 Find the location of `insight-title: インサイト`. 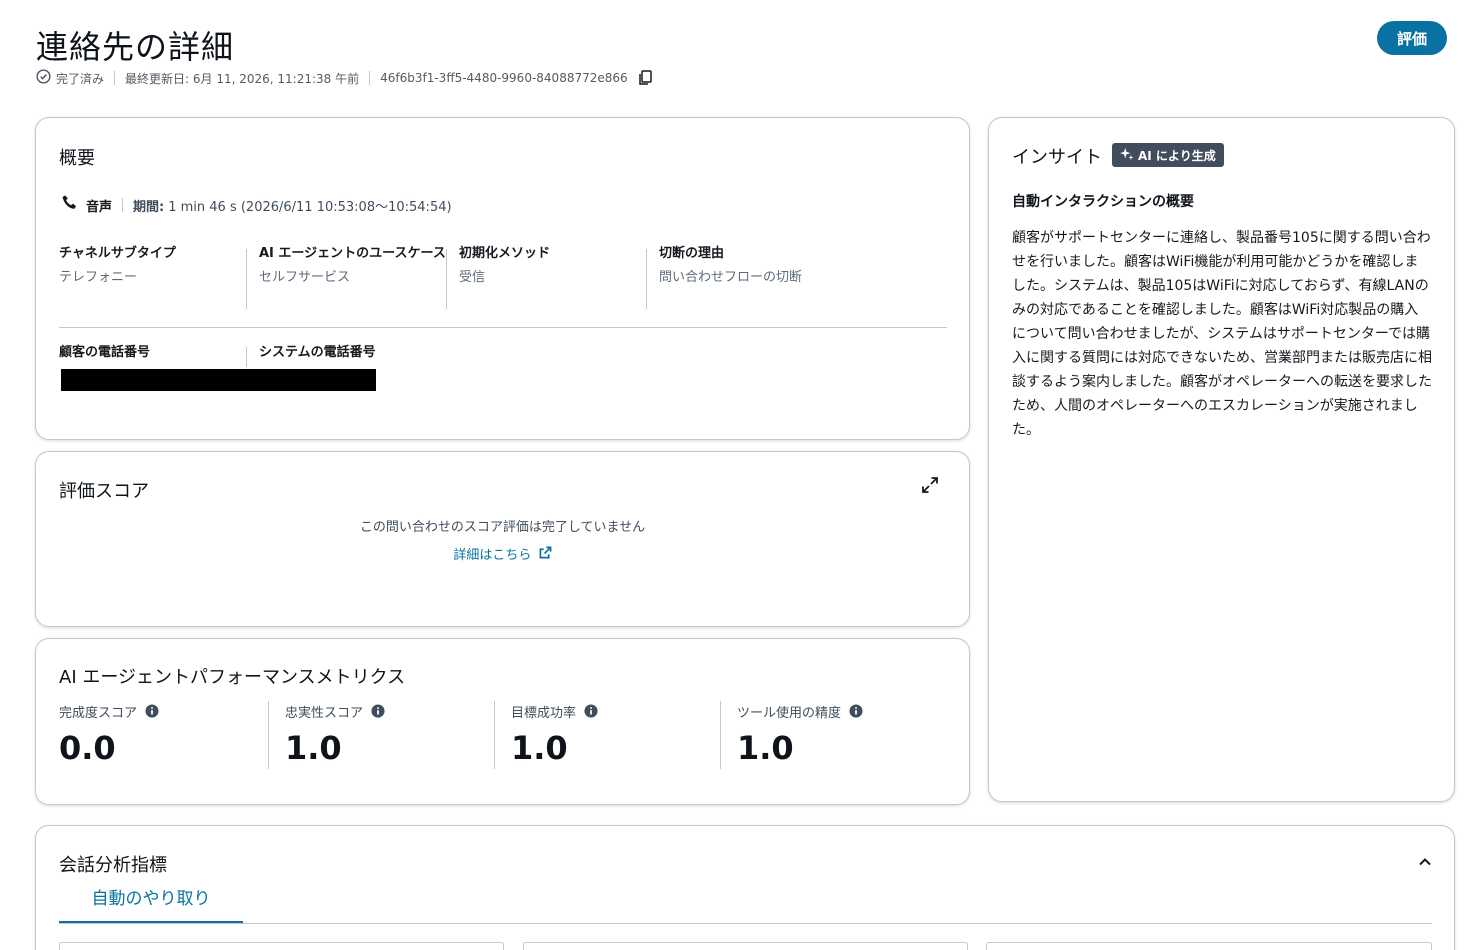

insight-title: インサイト is located at coordinates (1057, 157).